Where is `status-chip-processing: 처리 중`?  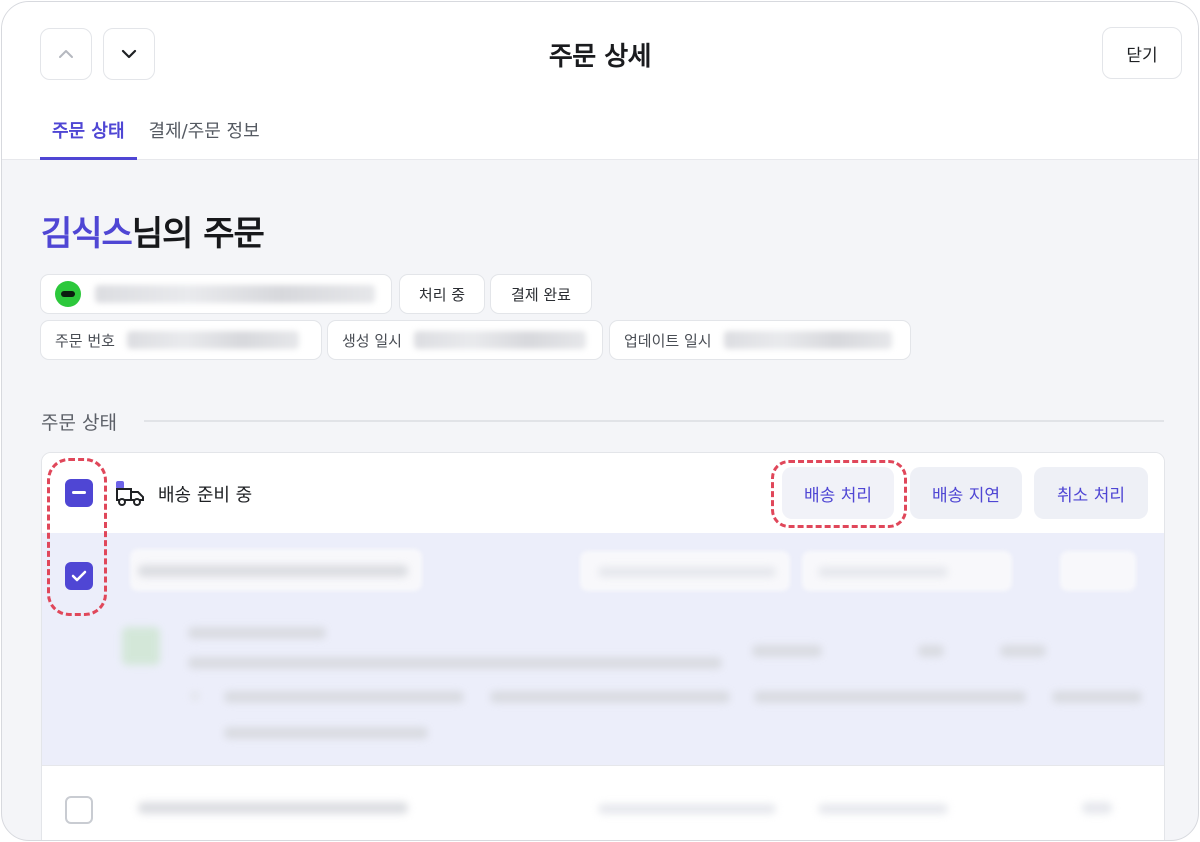 status-chip-processing: 처리 중 is located at coordinates (442, 294).